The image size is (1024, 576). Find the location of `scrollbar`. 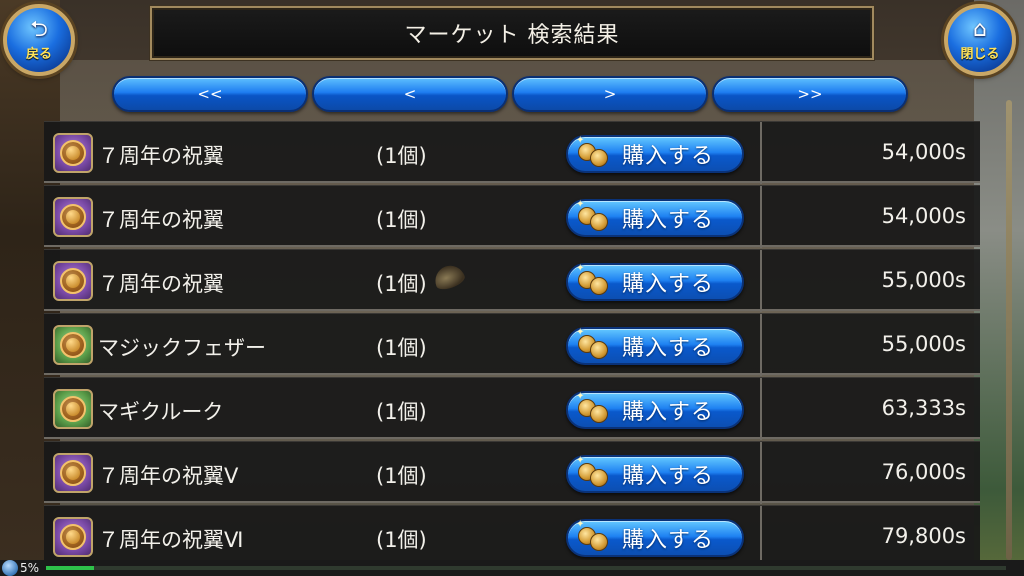

scrollbar is located at coordinates (1009, 330).